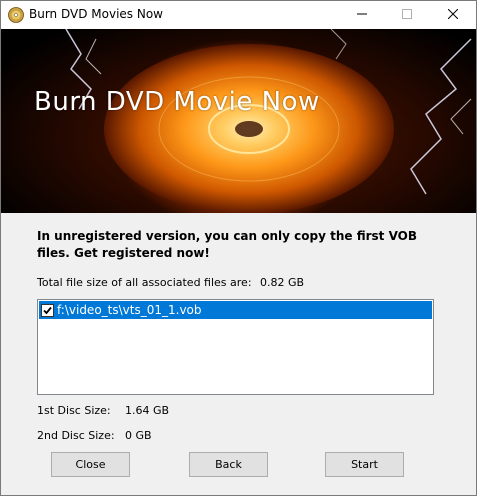  I want to click on list-item: f:\video_ts\vts_01_1.vob, so click(235, 310).